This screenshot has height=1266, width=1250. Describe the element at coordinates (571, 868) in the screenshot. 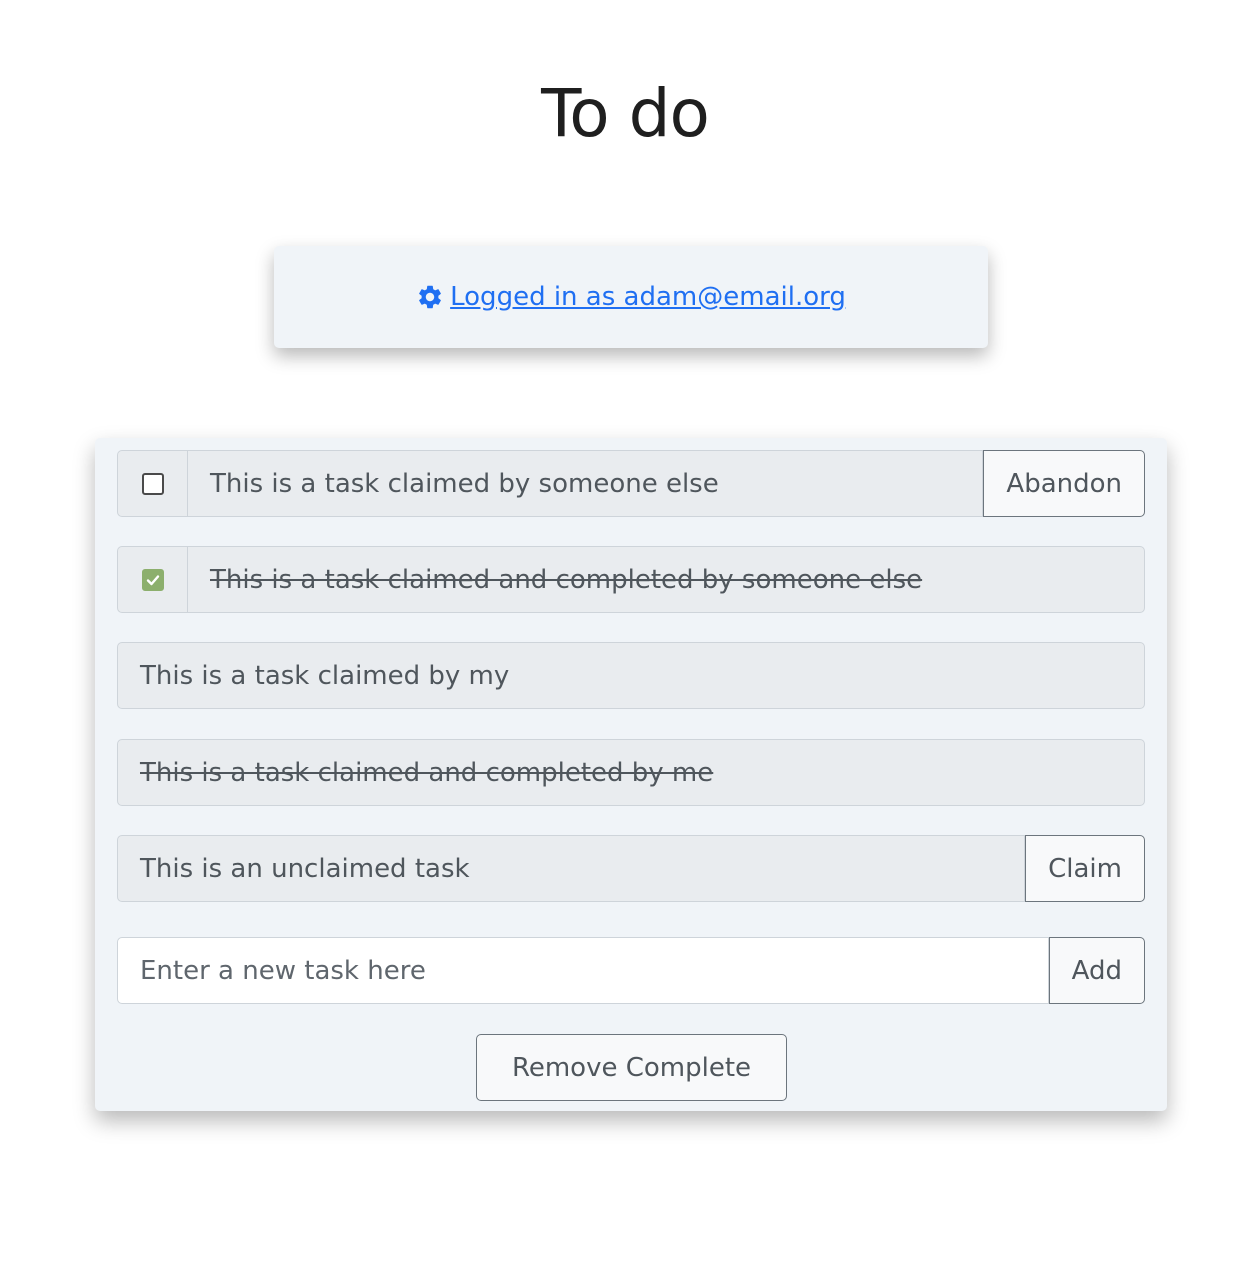

I see `task-text: This is an unclaimed task` at that location.